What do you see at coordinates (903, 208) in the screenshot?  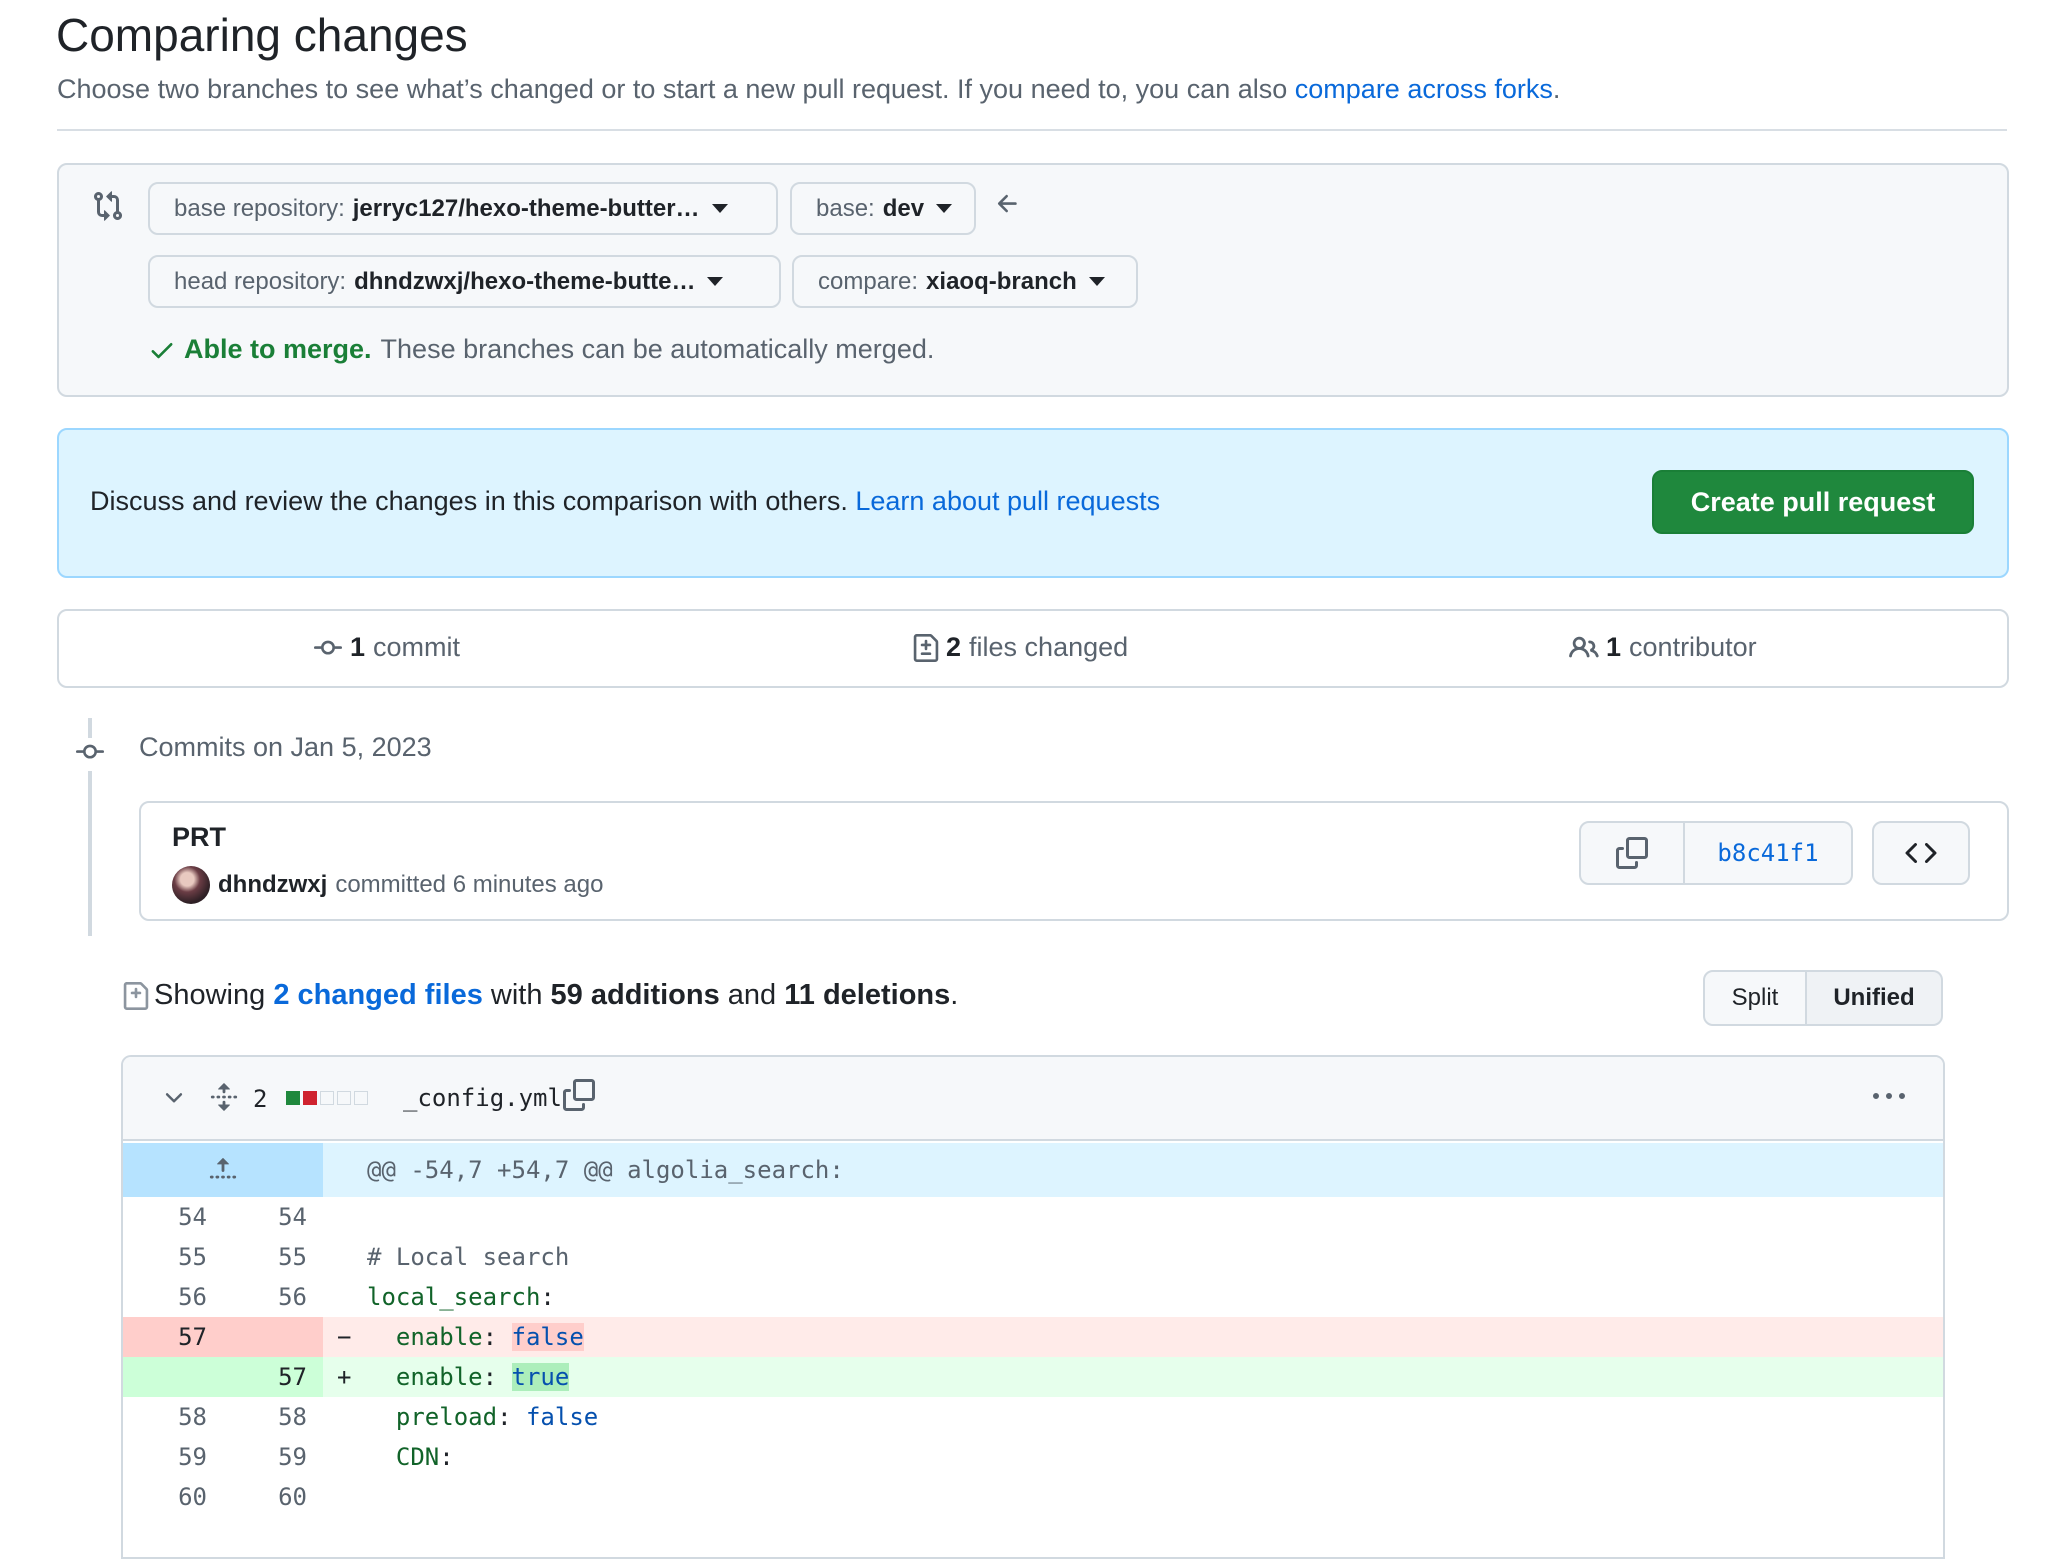 I see `base-branch-value: dev` at bounding box center [903, 208].